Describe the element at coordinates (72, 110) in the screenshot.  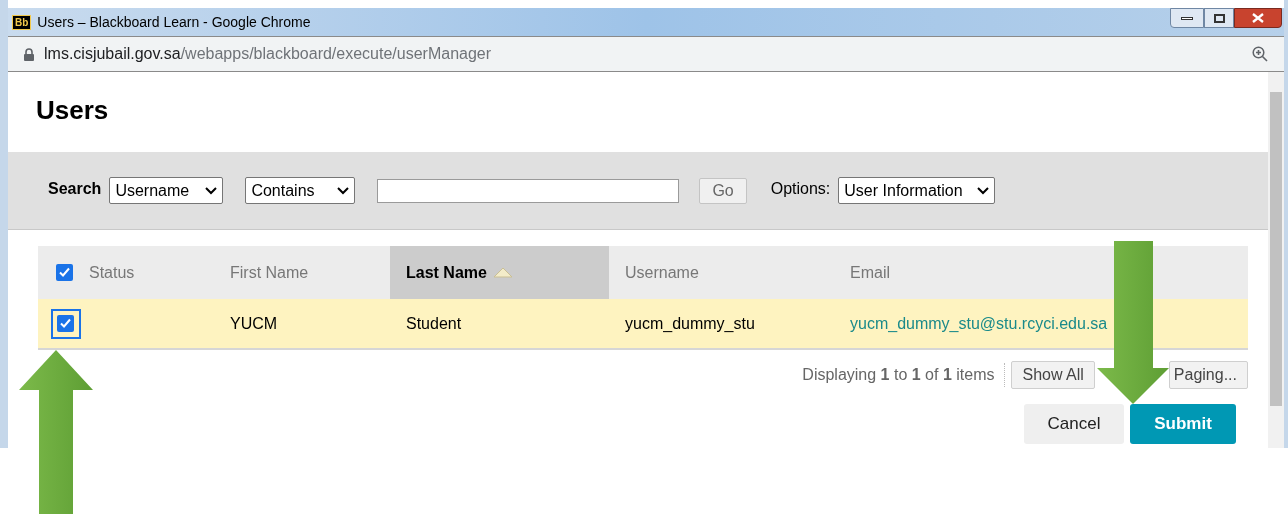
I see `page-title: Users` at that location.